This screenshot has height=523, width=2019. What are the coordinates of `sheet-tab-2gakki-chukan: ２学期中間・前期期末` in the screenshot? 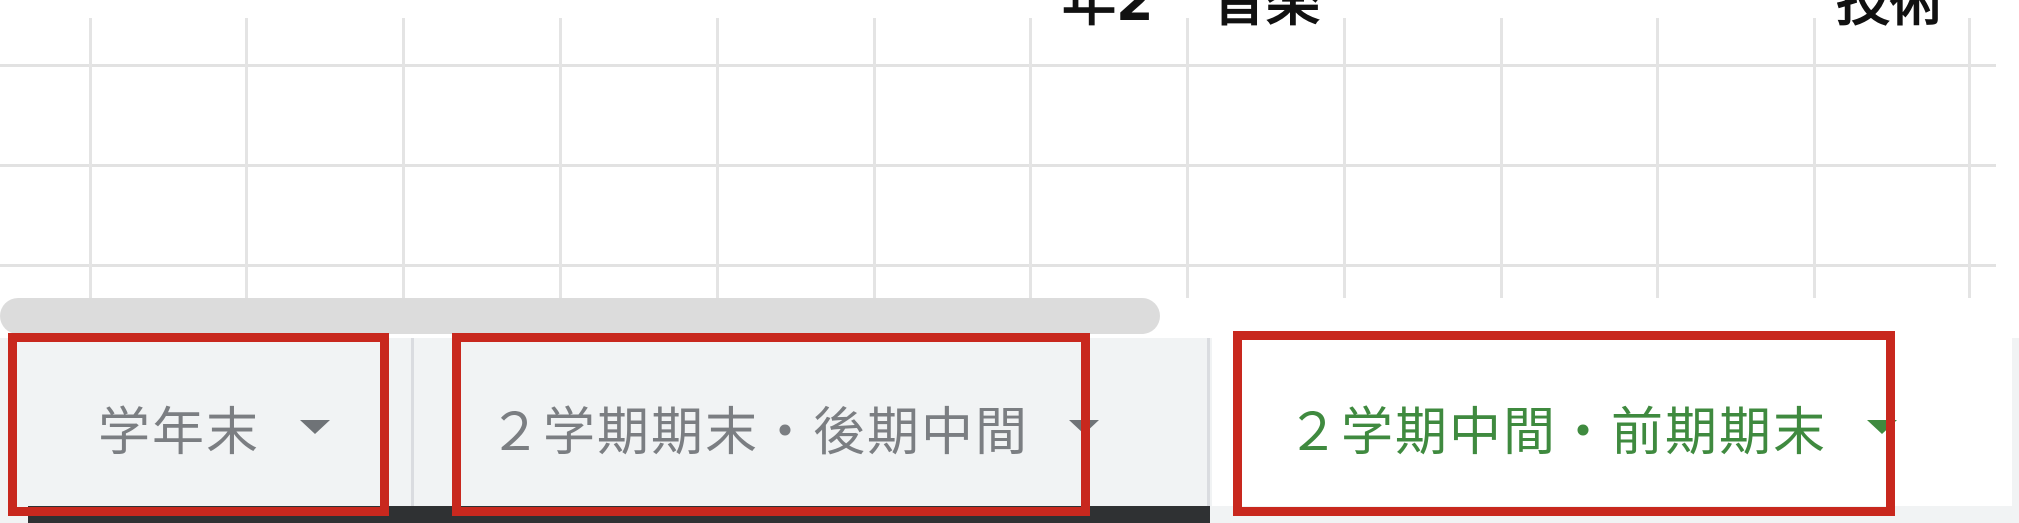 It's located at (1612, 427).